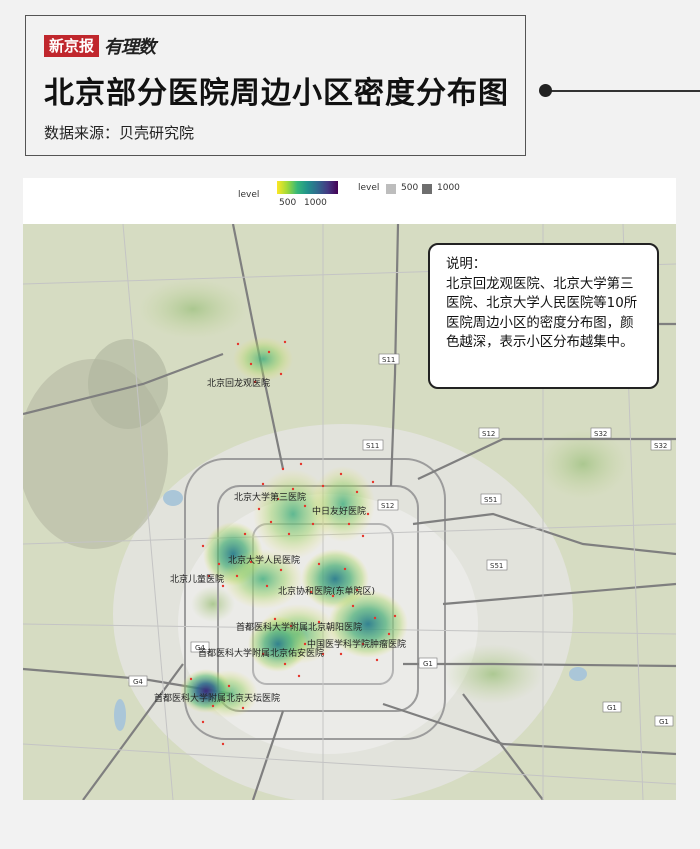 The image size is (700, 849). Describe the element at coordinates (545, 90) in the screenshot. I see `decorative-dot` at that location.